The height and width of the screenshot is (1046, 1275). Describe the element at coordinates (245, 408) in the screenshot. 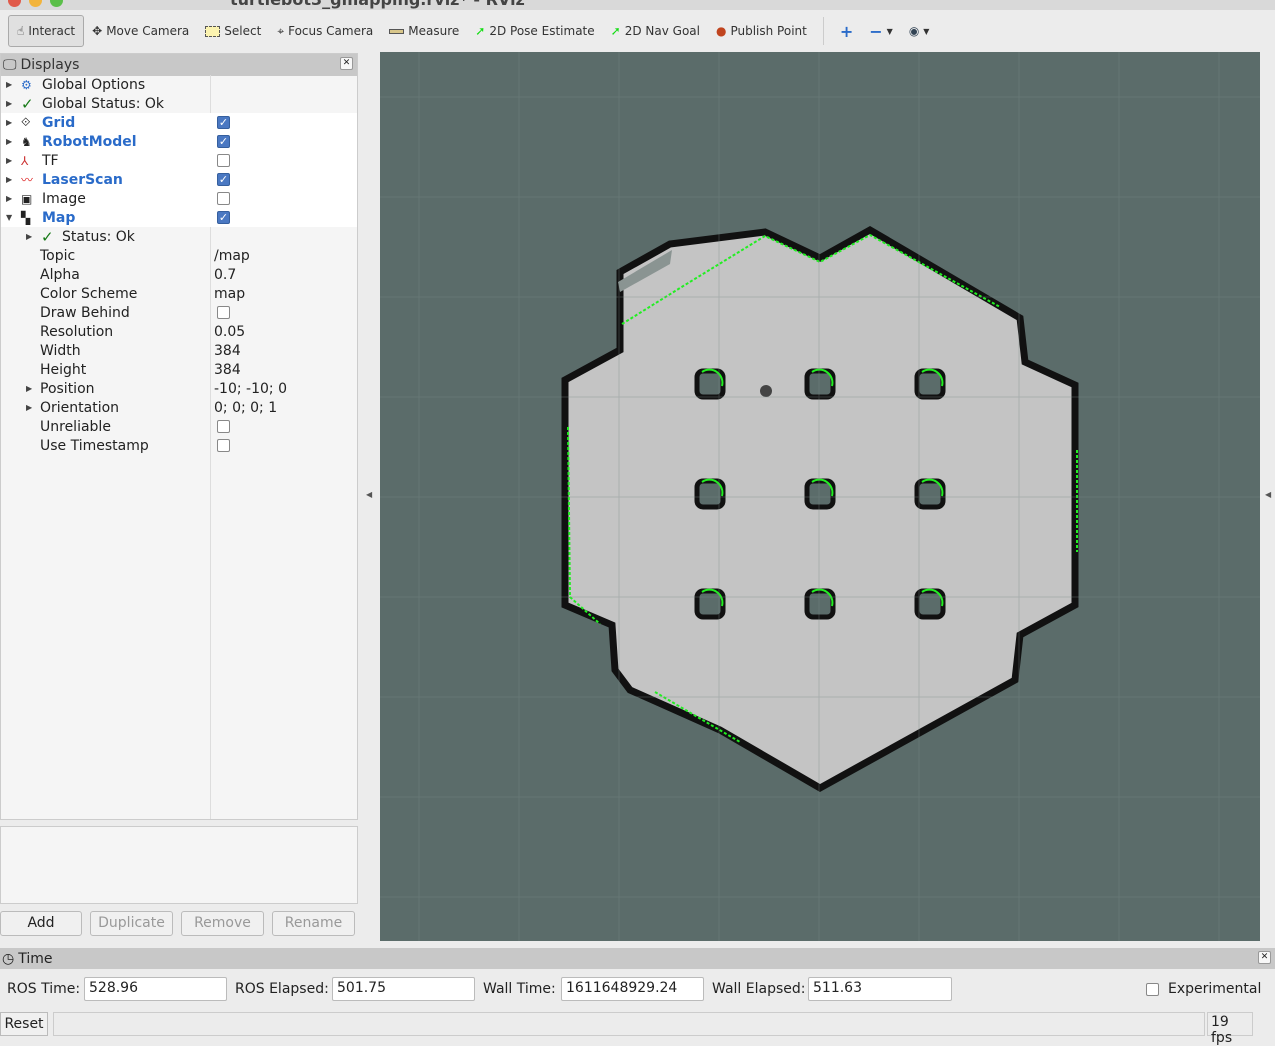

I see `prop-value: 0; 0; 0; 1` at that location.